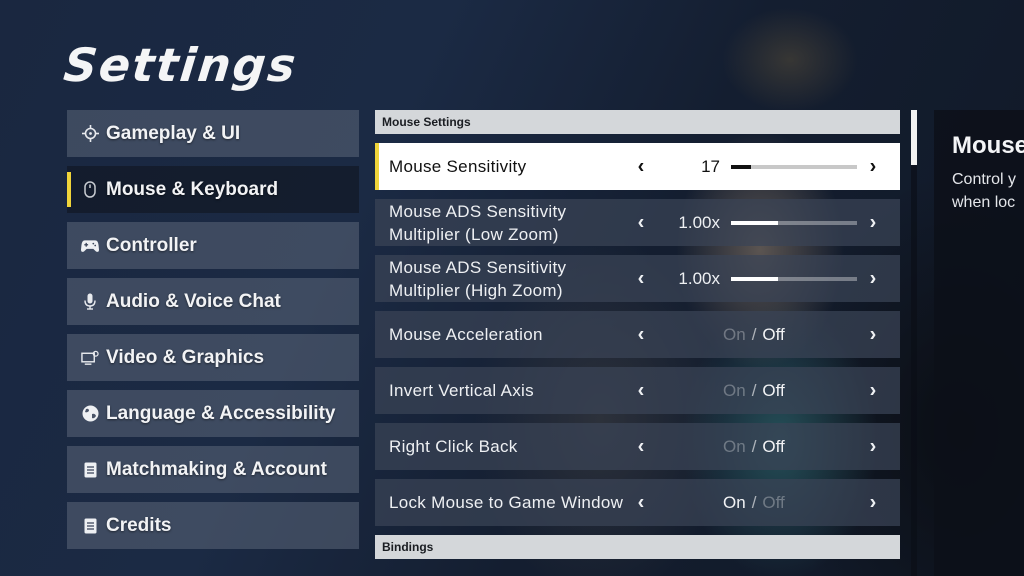 The image size is (1024, 576). I want to click on crosshair-icon, so click(90, 134).